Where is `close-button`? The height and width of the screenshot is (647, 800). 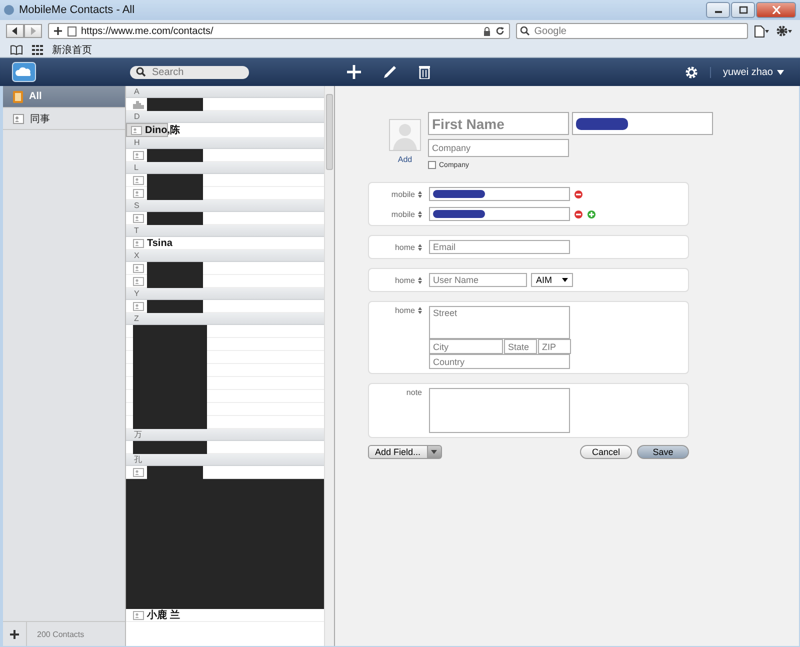 close-button is located at coordinates (776, 10).